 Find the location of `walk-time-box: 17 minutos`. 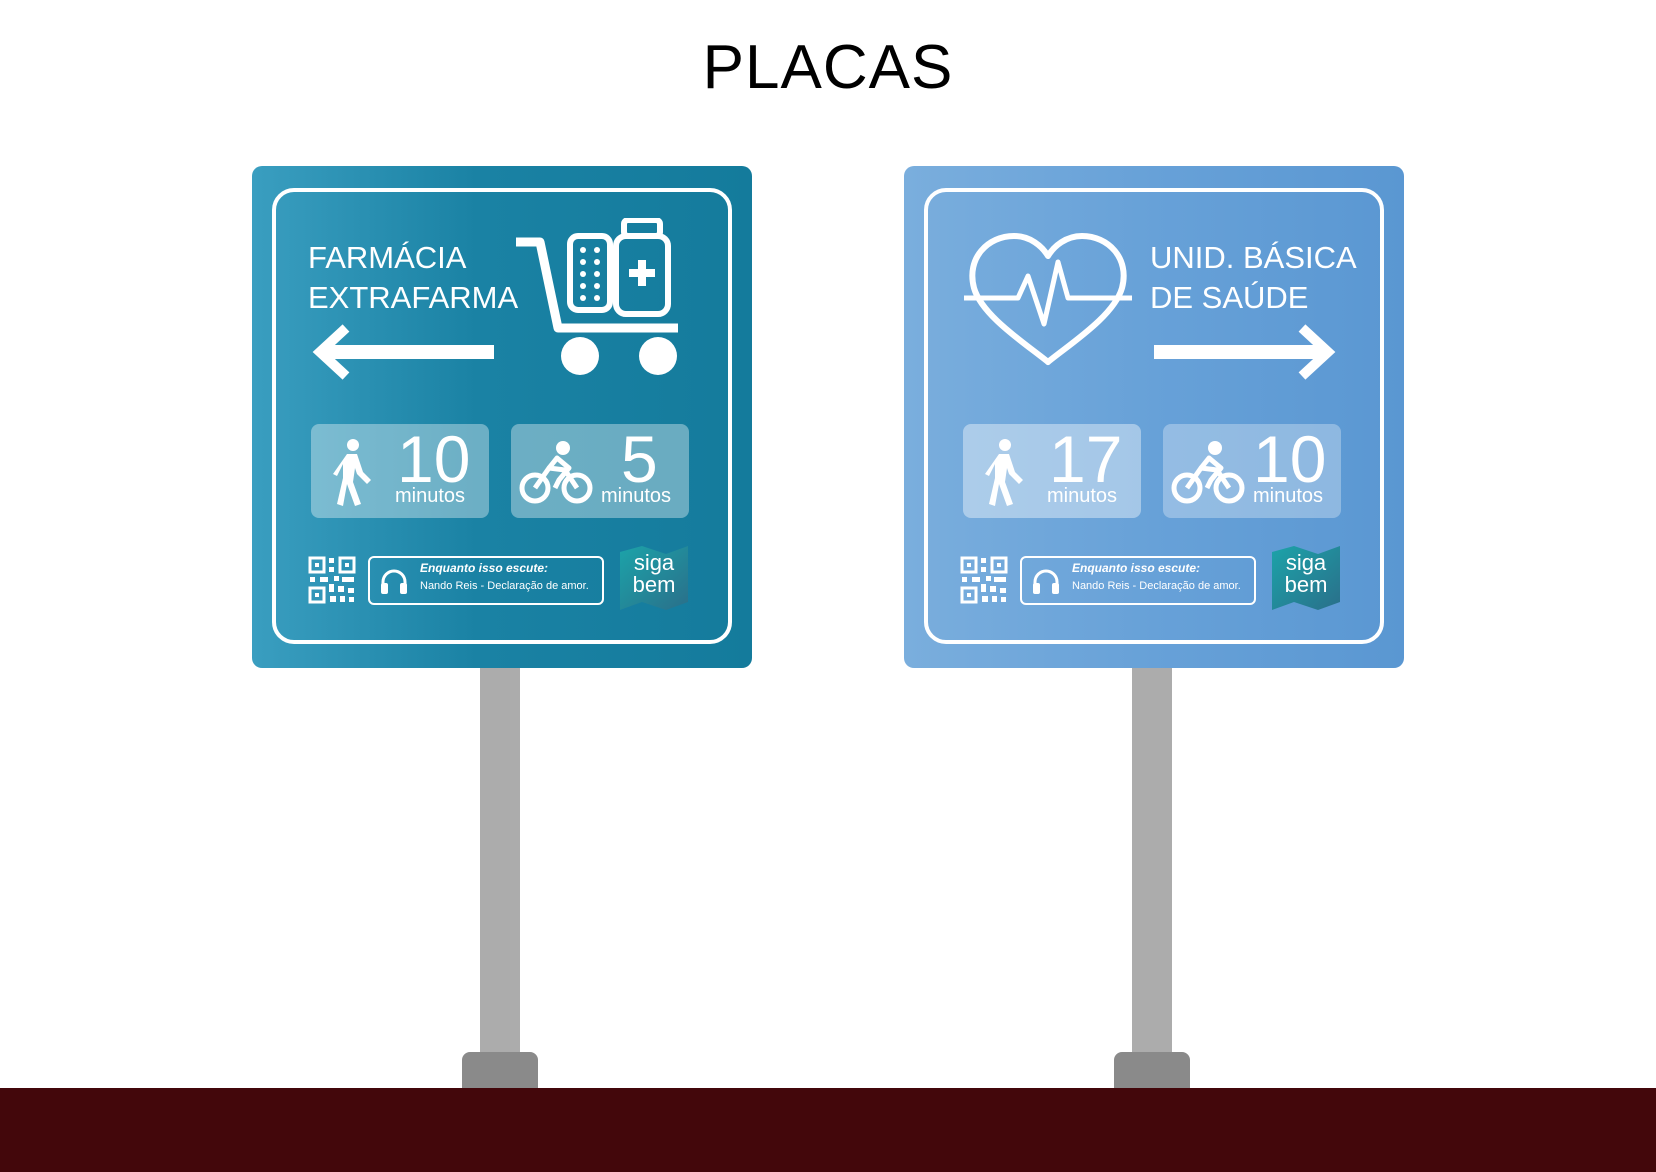

walk-time-box: 17 minutos is located at coordinates (1052, 470).